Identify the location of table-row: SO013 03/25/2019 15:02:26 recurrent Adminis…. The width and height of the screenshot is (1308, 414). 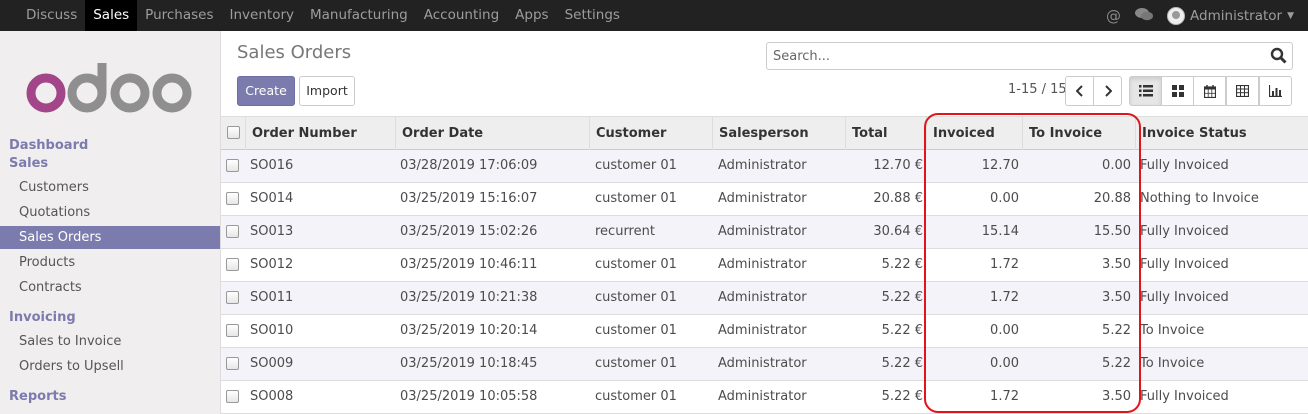
(764, 232).